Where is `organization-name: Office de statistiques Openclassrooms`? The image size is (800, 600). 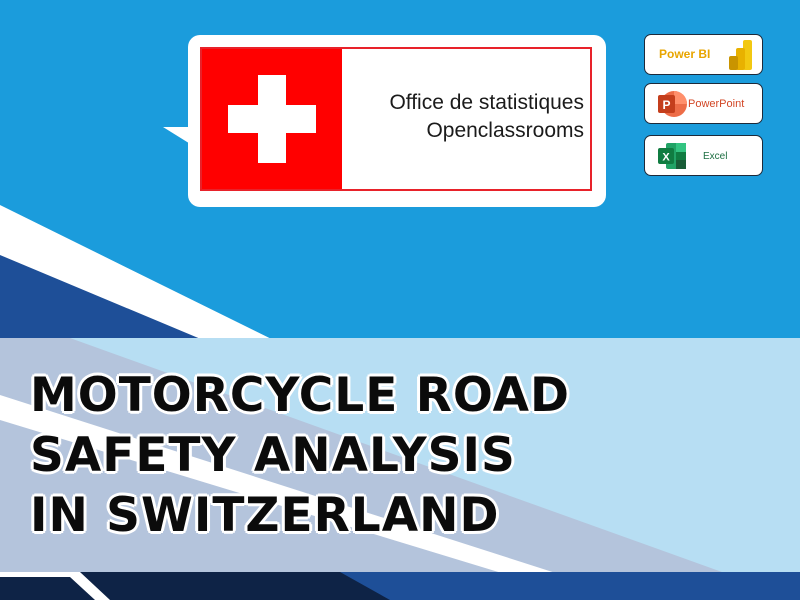
organization-name: Office de statistiques Openclassrooms is located at coordinates (468, 117).